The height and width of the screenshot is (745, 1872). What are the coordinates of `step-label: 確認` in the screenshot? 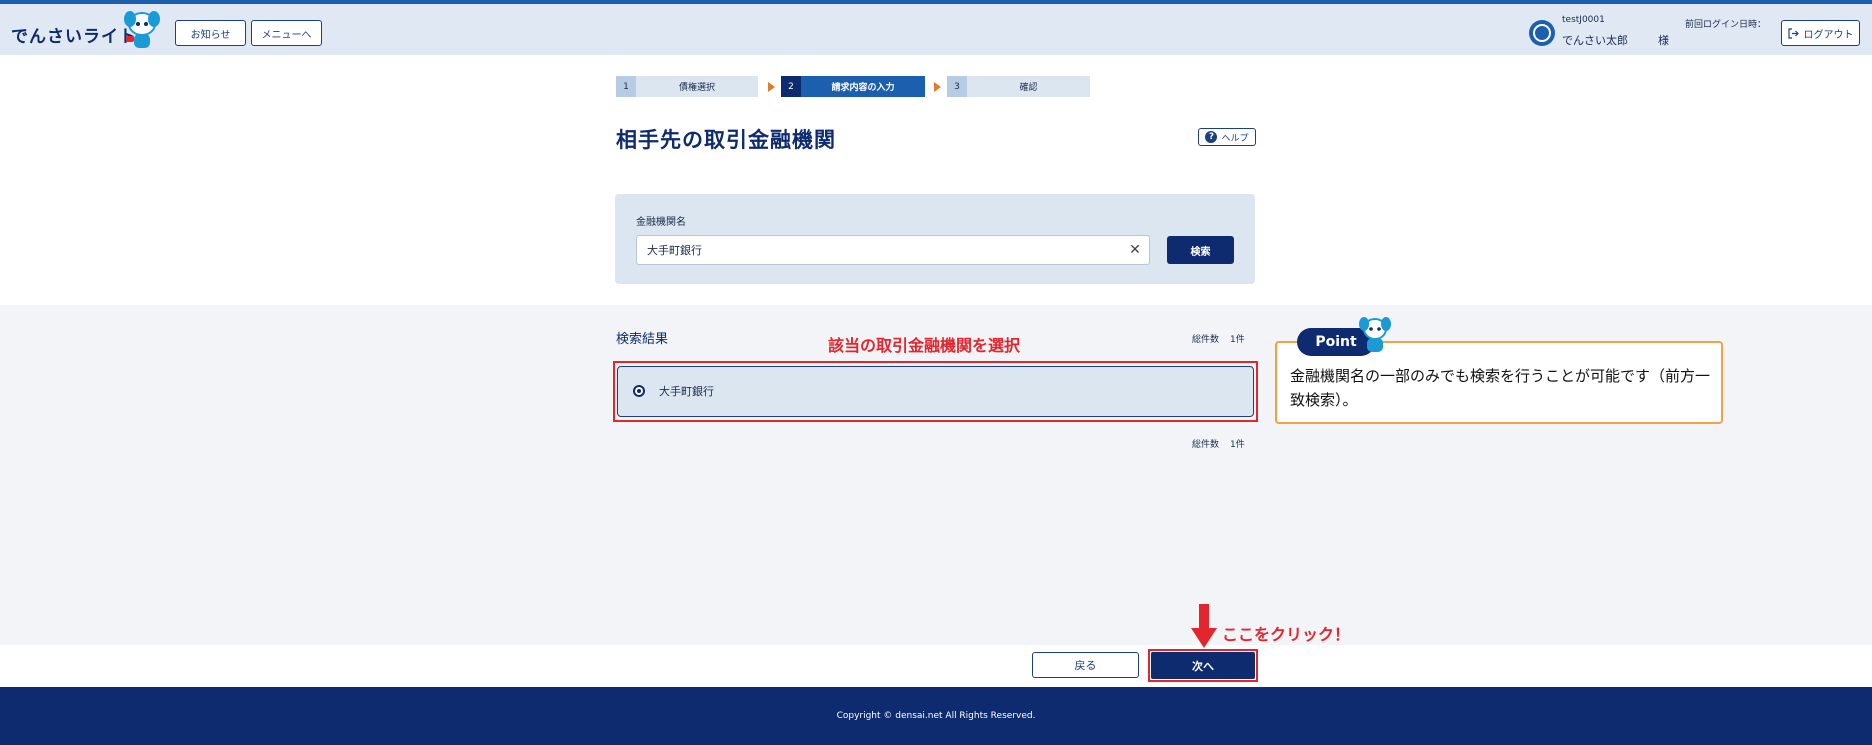 It's located at (1028, 86).